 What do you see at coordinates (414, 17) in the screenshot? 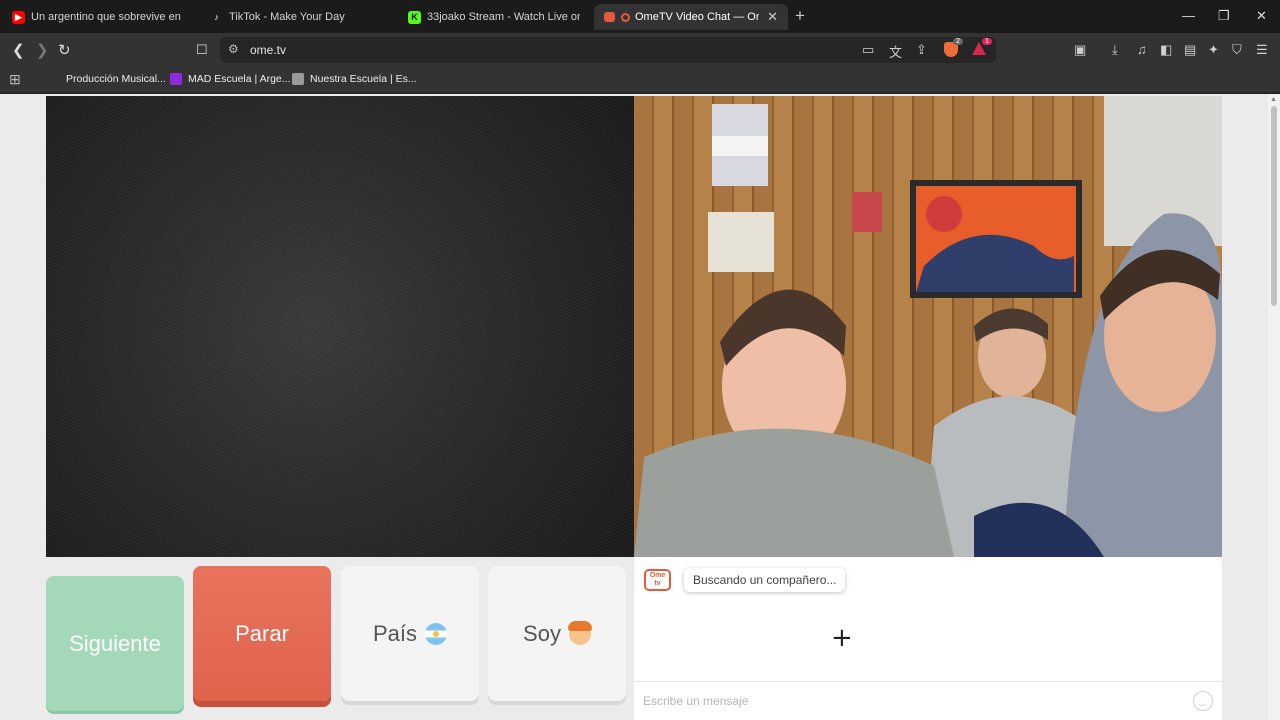
I see `kick-icon: K` at bounding box center [414, 17].